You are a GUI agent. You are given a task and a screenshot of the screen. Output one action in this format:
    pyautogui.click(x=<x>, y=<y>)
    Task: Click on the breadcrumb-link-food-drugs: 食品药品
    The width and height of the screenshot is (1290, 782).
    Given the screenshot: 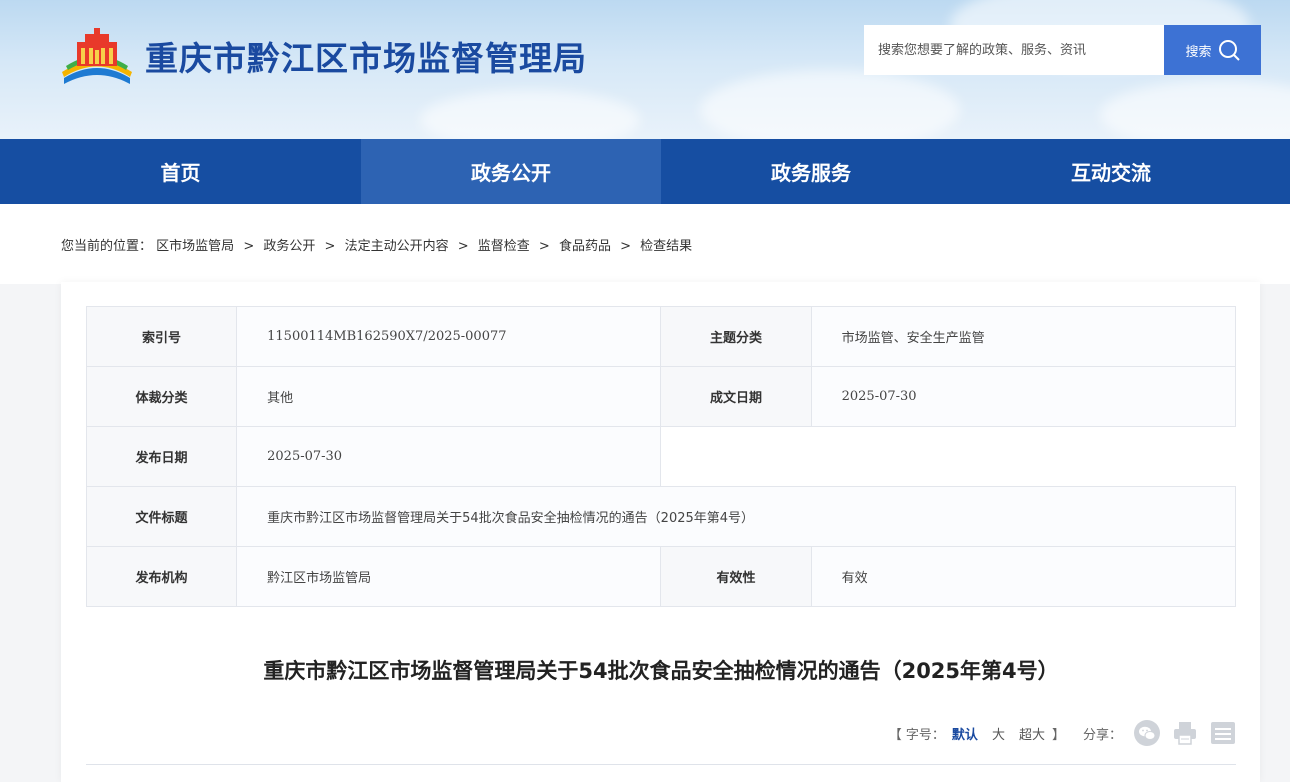 What is the action you would take?
    pyautogui.click(x=585, y=246)
    